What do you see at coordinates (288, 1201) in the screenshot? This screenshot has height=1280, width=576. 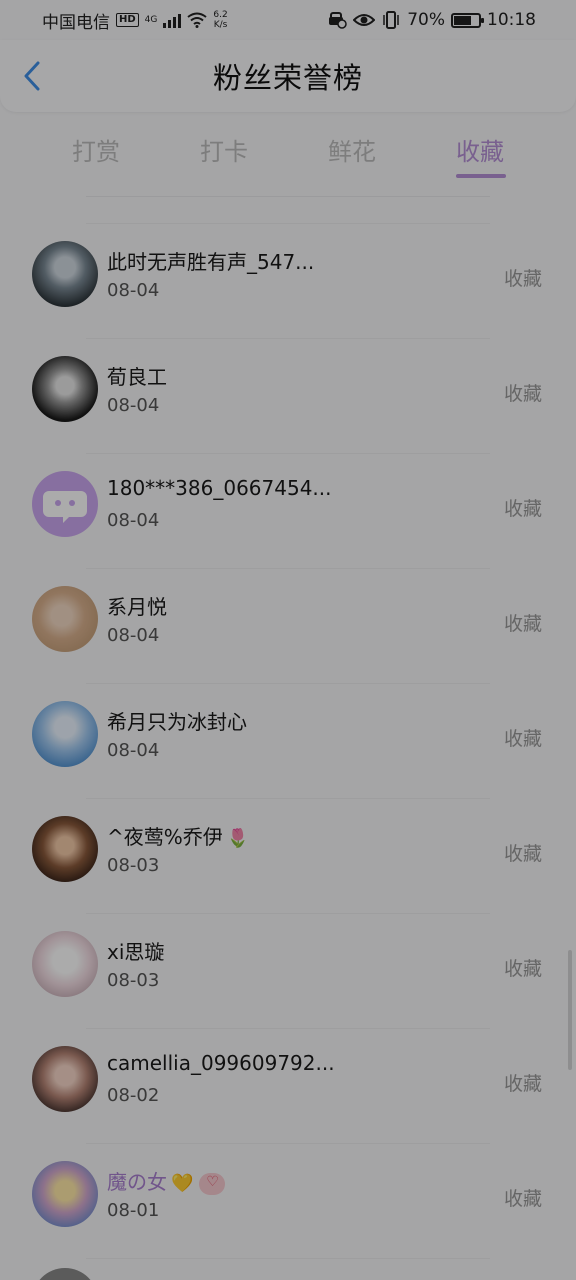 I see `list-item: 魔の女💛 08-01 收藏` at bounding box center [288, 1201].